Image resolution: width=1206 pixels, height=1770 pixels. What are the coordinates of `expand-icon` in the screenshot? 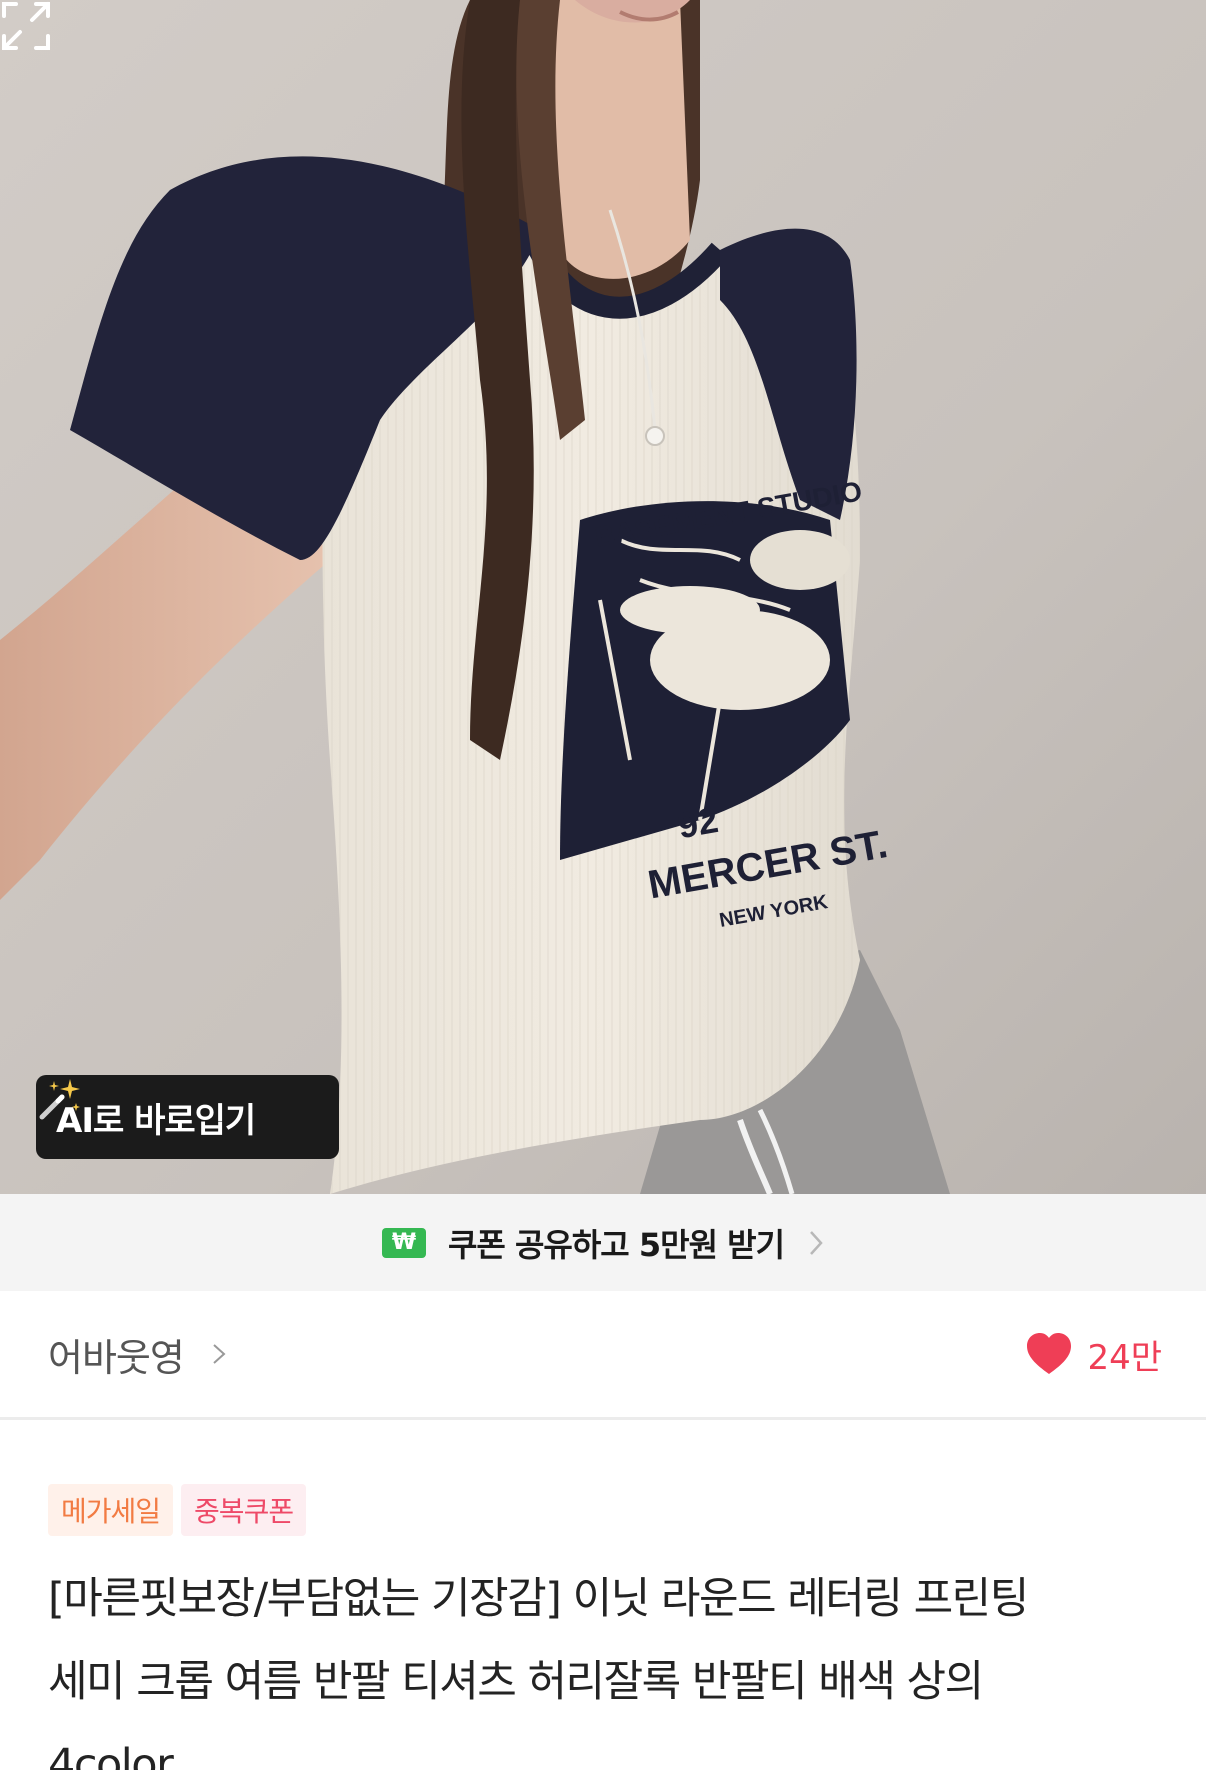 It's located at (26, 26).